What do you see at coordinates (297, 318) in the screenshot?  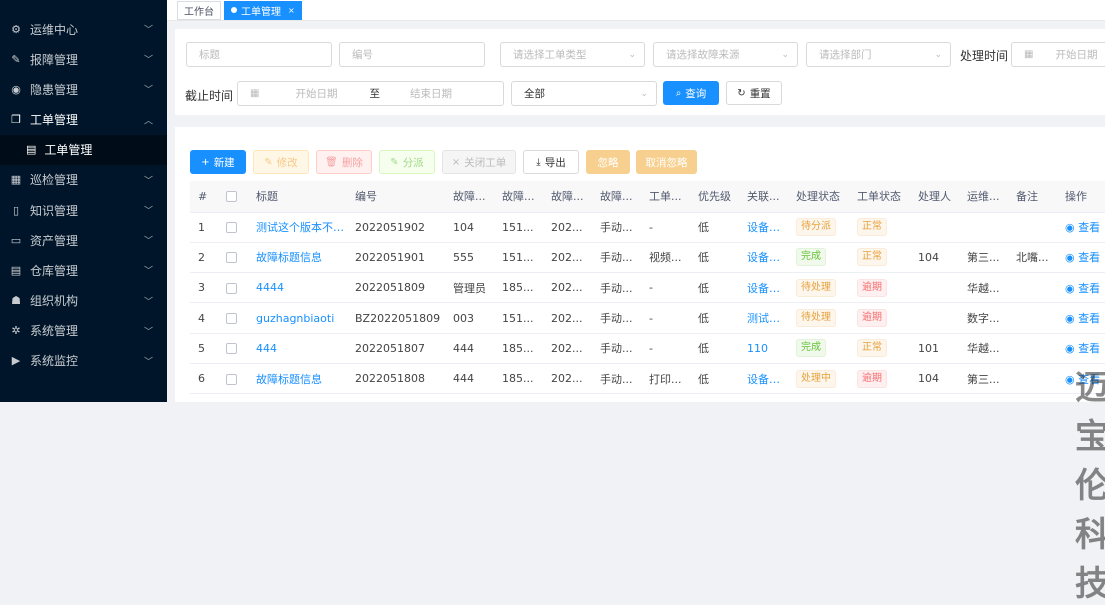 I see `title-cell: guzhagnbiaoti` at bounding box center [297, 318].